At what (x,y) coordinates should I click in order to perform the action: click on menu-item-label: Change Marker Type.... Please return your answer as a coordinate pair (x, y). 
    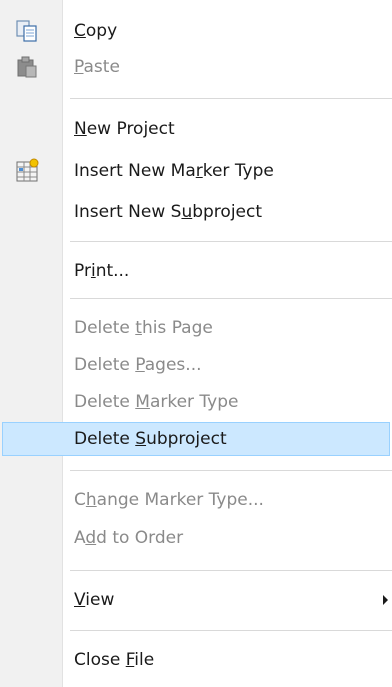
    Looking at the image, I should click on (169, 500).